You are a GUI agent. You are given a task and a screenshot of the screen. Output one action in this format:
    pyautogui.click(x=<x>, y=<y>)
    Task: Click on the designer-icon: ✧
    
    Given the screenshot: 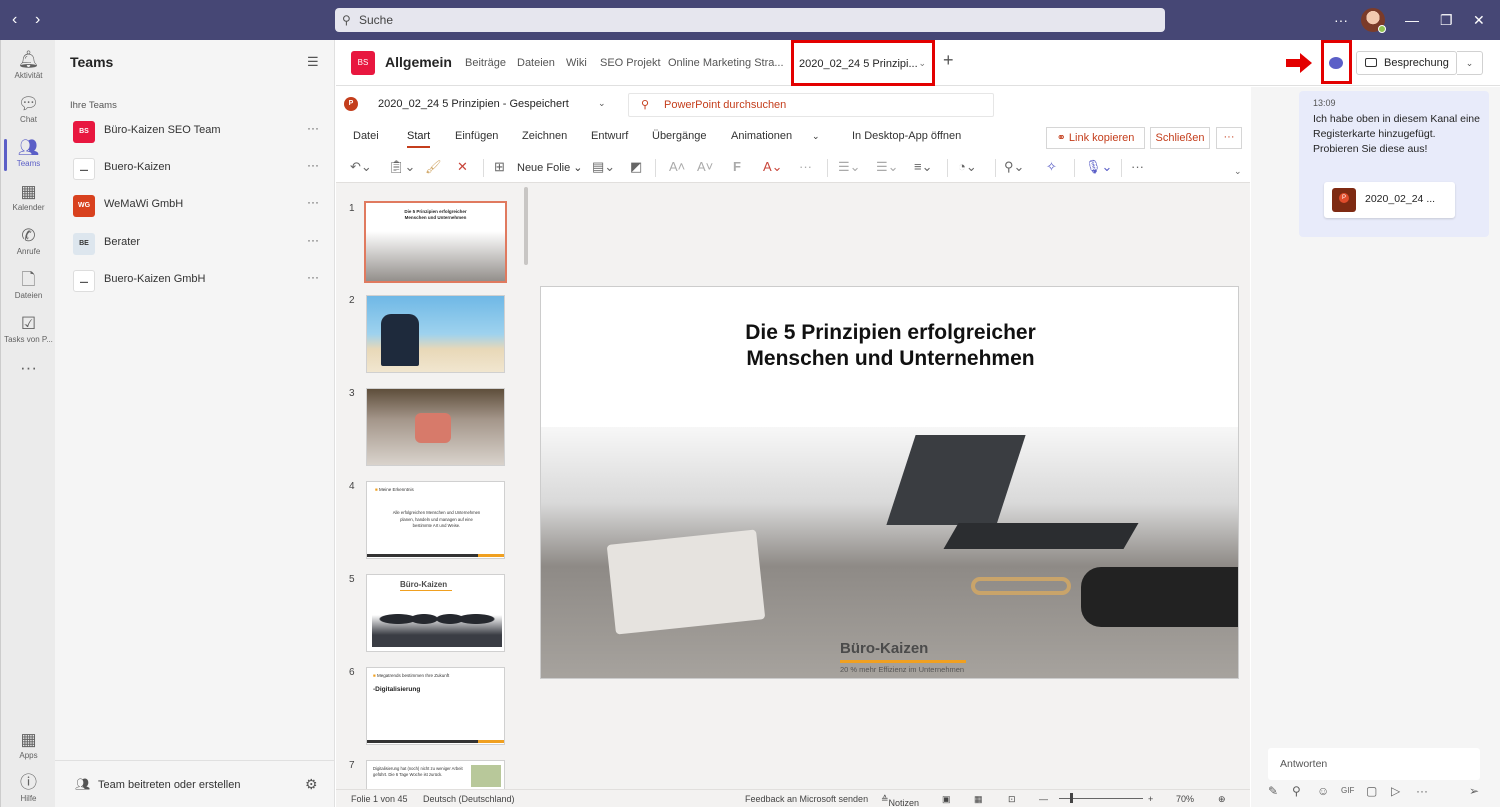 What is the action you would take?
    pyautogui.click(x=1051, y=167)
    